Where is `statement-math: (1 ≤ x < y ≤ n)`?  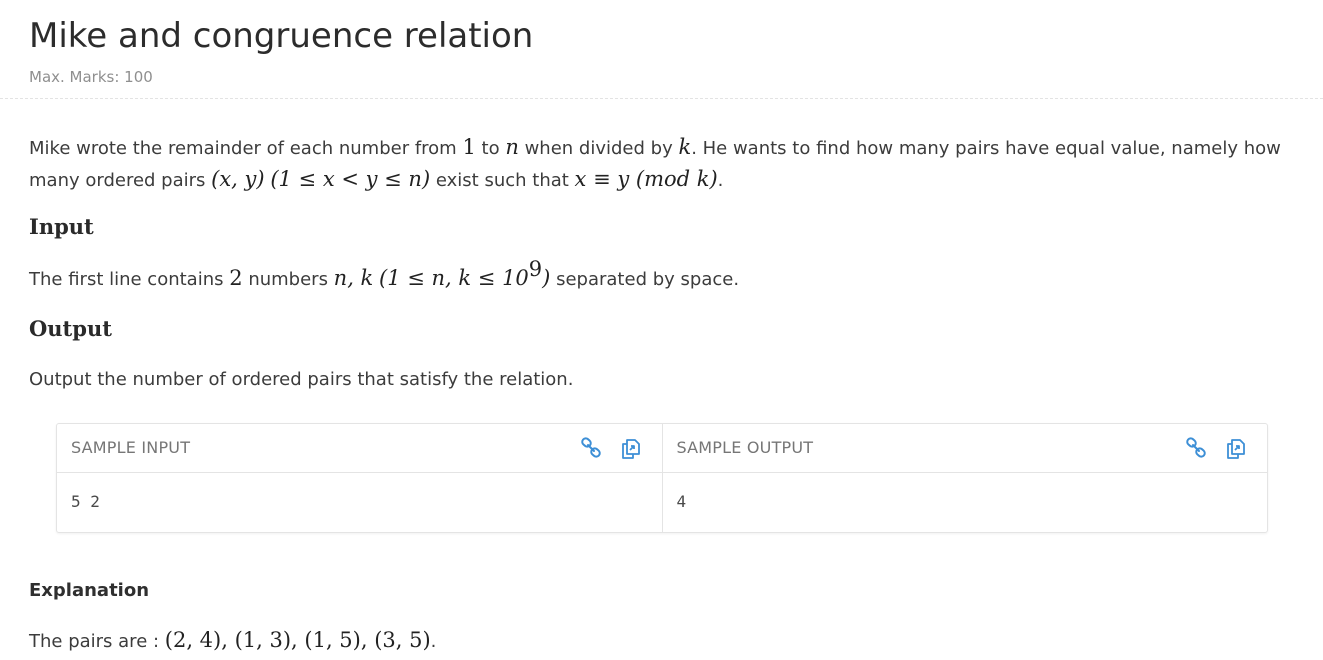 statement-math: (1 ≤ x < y ≤ n) is located at coordinates (350, 179).